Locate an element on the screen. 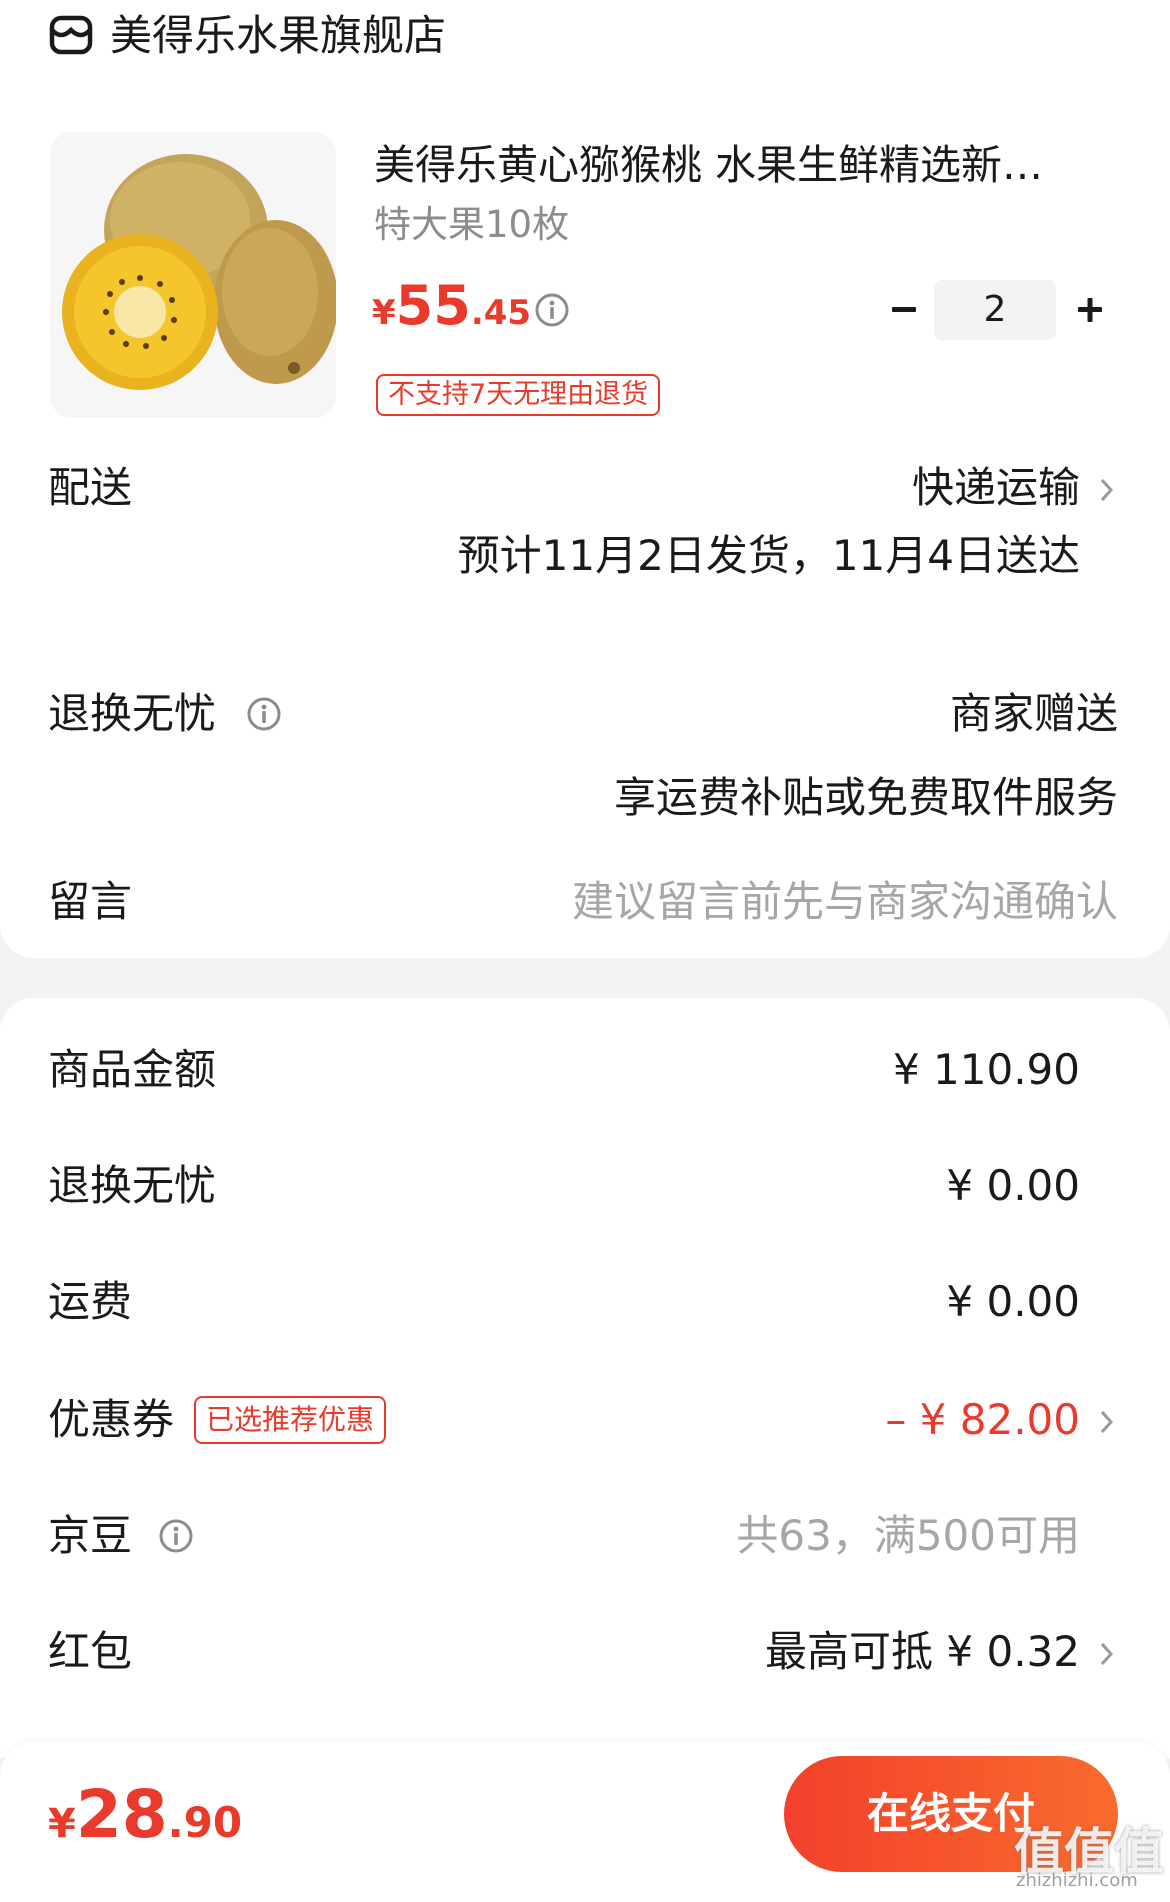 The image size is (1170, 1902). delivery-estimate: 预计11月2日发货，11月4日送达 is located at coordinates (768, 555).